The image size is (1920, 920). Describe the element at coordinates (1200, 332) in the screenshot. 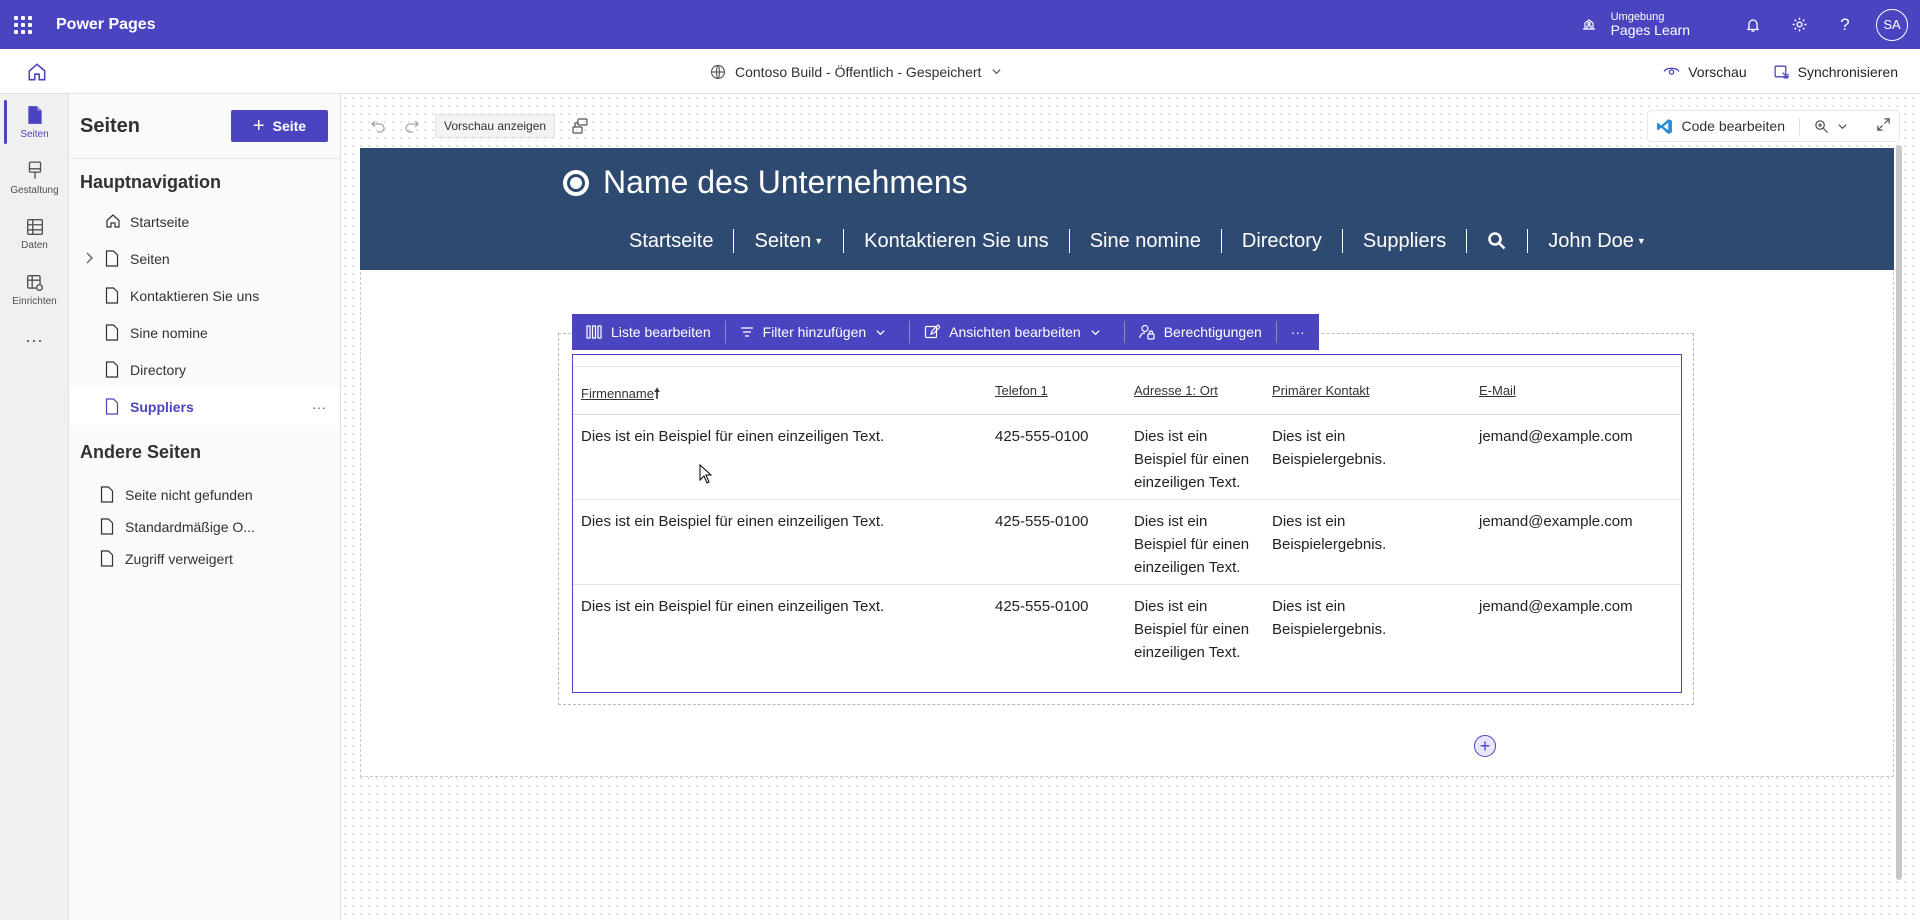

I see `permissions-button: Berechtigungen` at that location.